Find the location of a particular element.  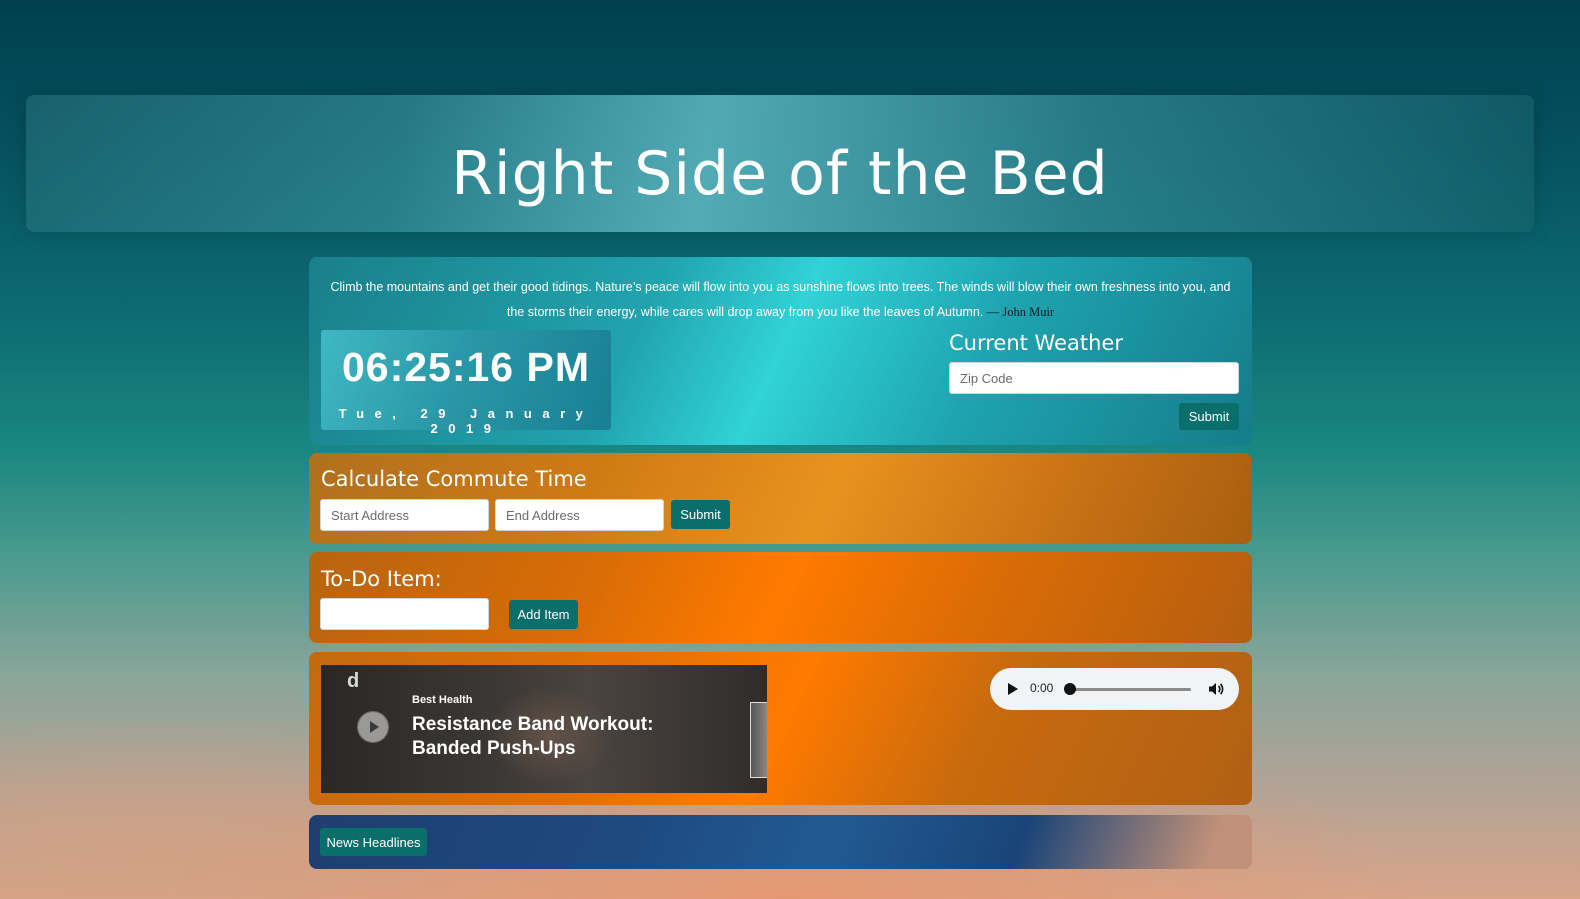

quote-author: — John Muir is located at coordinates (1020, 312).